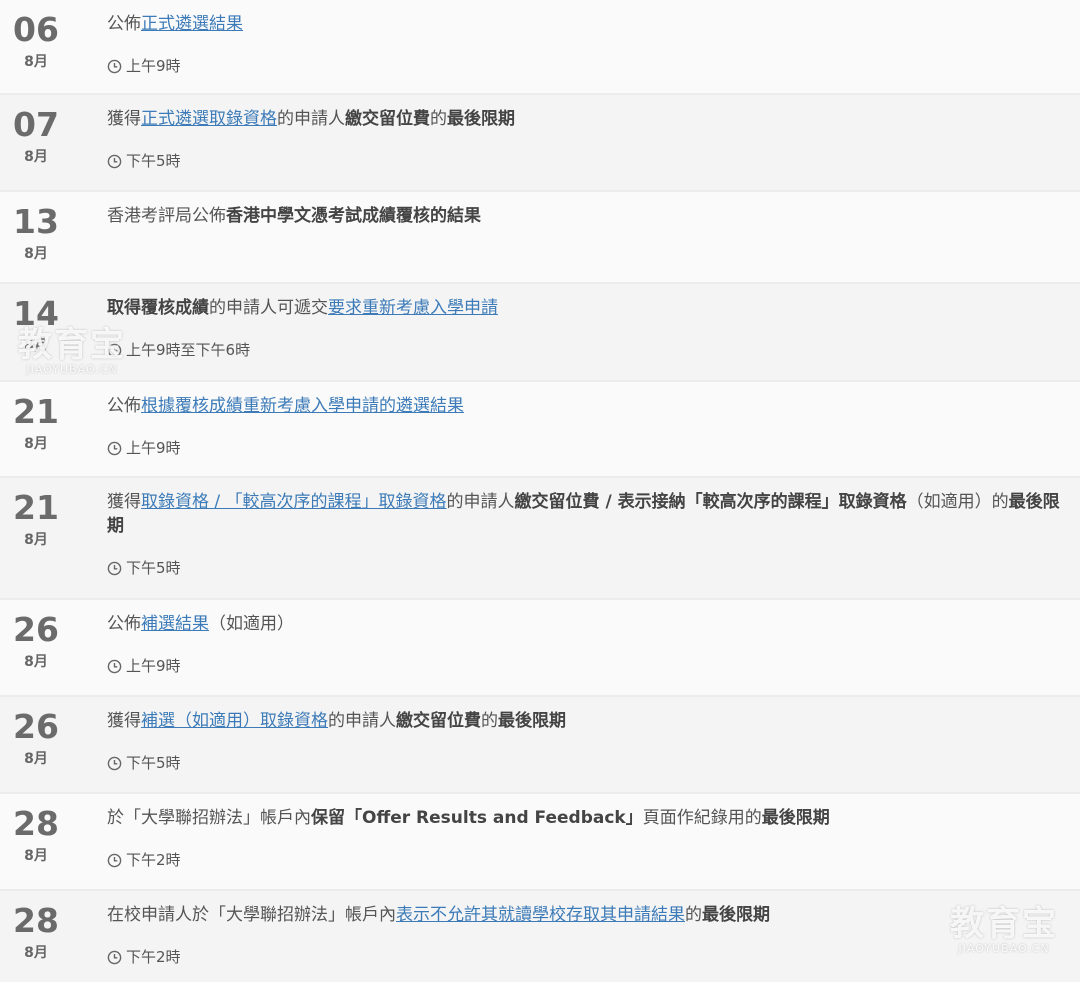 The height and width of the screenshot is (982, 1080). Describe the element at coordinates (584, 741) in the screenshot. I see `event-content: 獲得補選（如適用）取錄資格的申請人繳交留位費的最後限期 下午5時` at that location.